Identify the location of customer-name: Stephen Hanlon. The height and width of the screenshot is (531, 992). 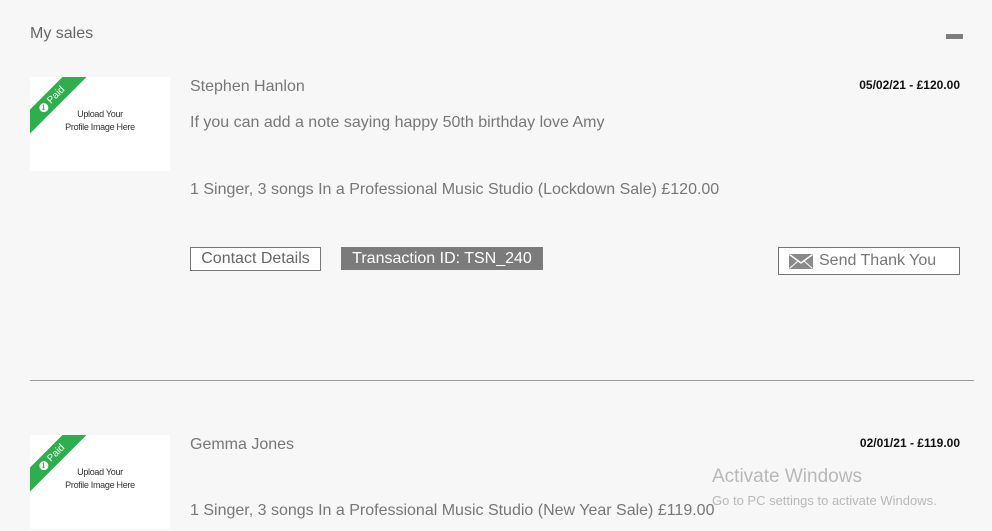
(247, 86).